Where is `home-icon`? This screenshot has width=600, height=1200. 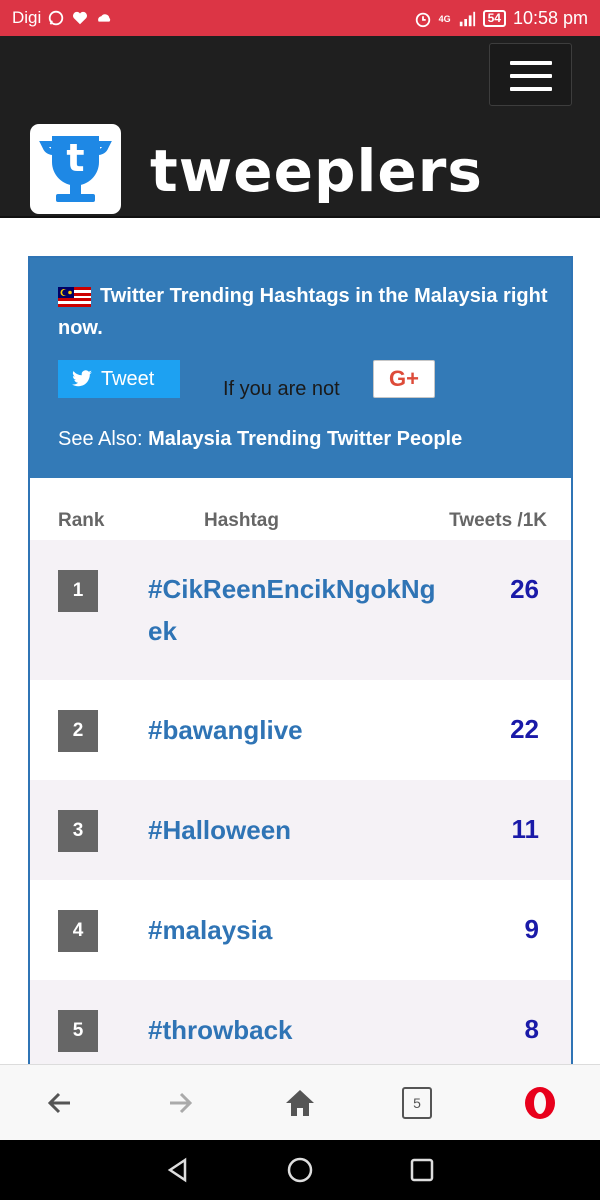 home-icon is located at coordinates (300, 1103).